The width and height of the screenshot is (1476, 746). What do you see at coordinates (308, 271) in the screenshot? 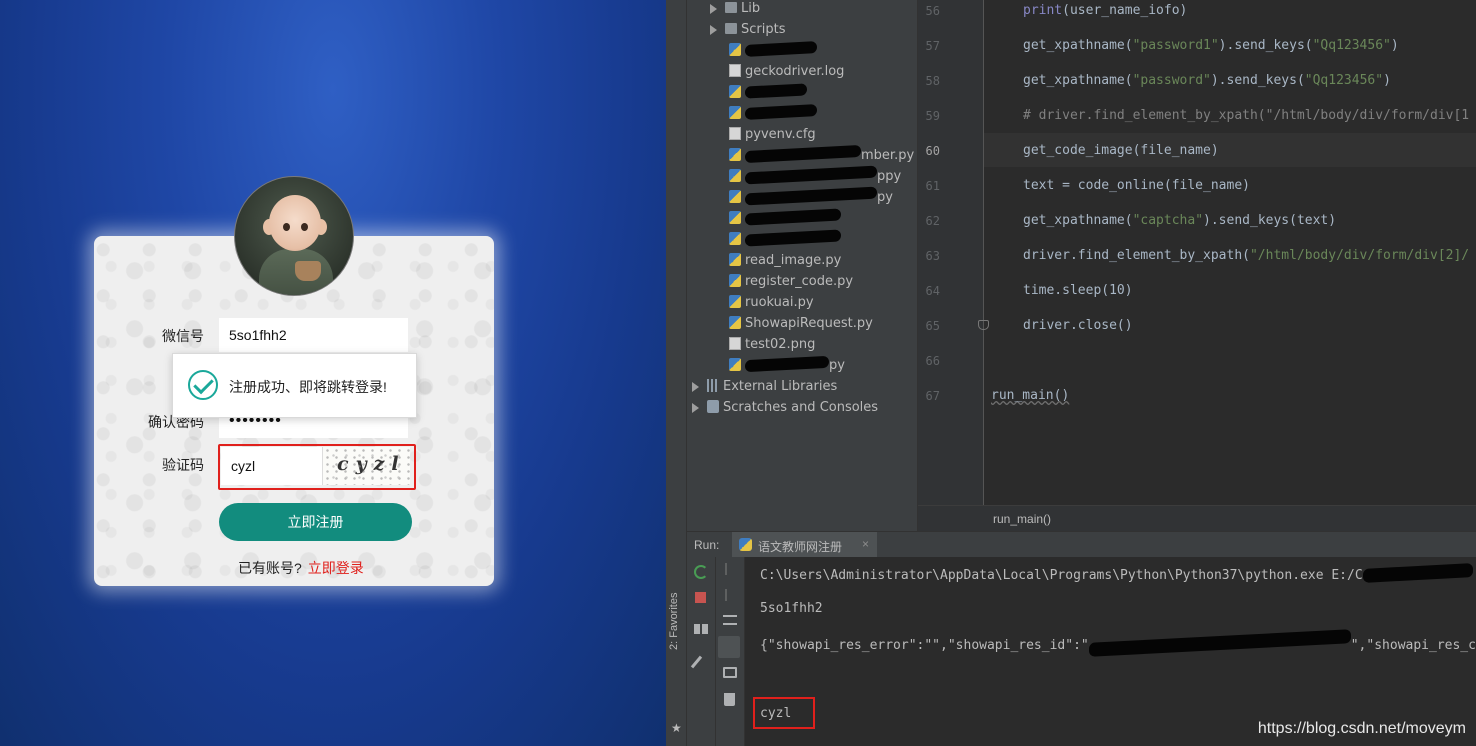
I see `avatar-cup` at bounding box center [308, 271].